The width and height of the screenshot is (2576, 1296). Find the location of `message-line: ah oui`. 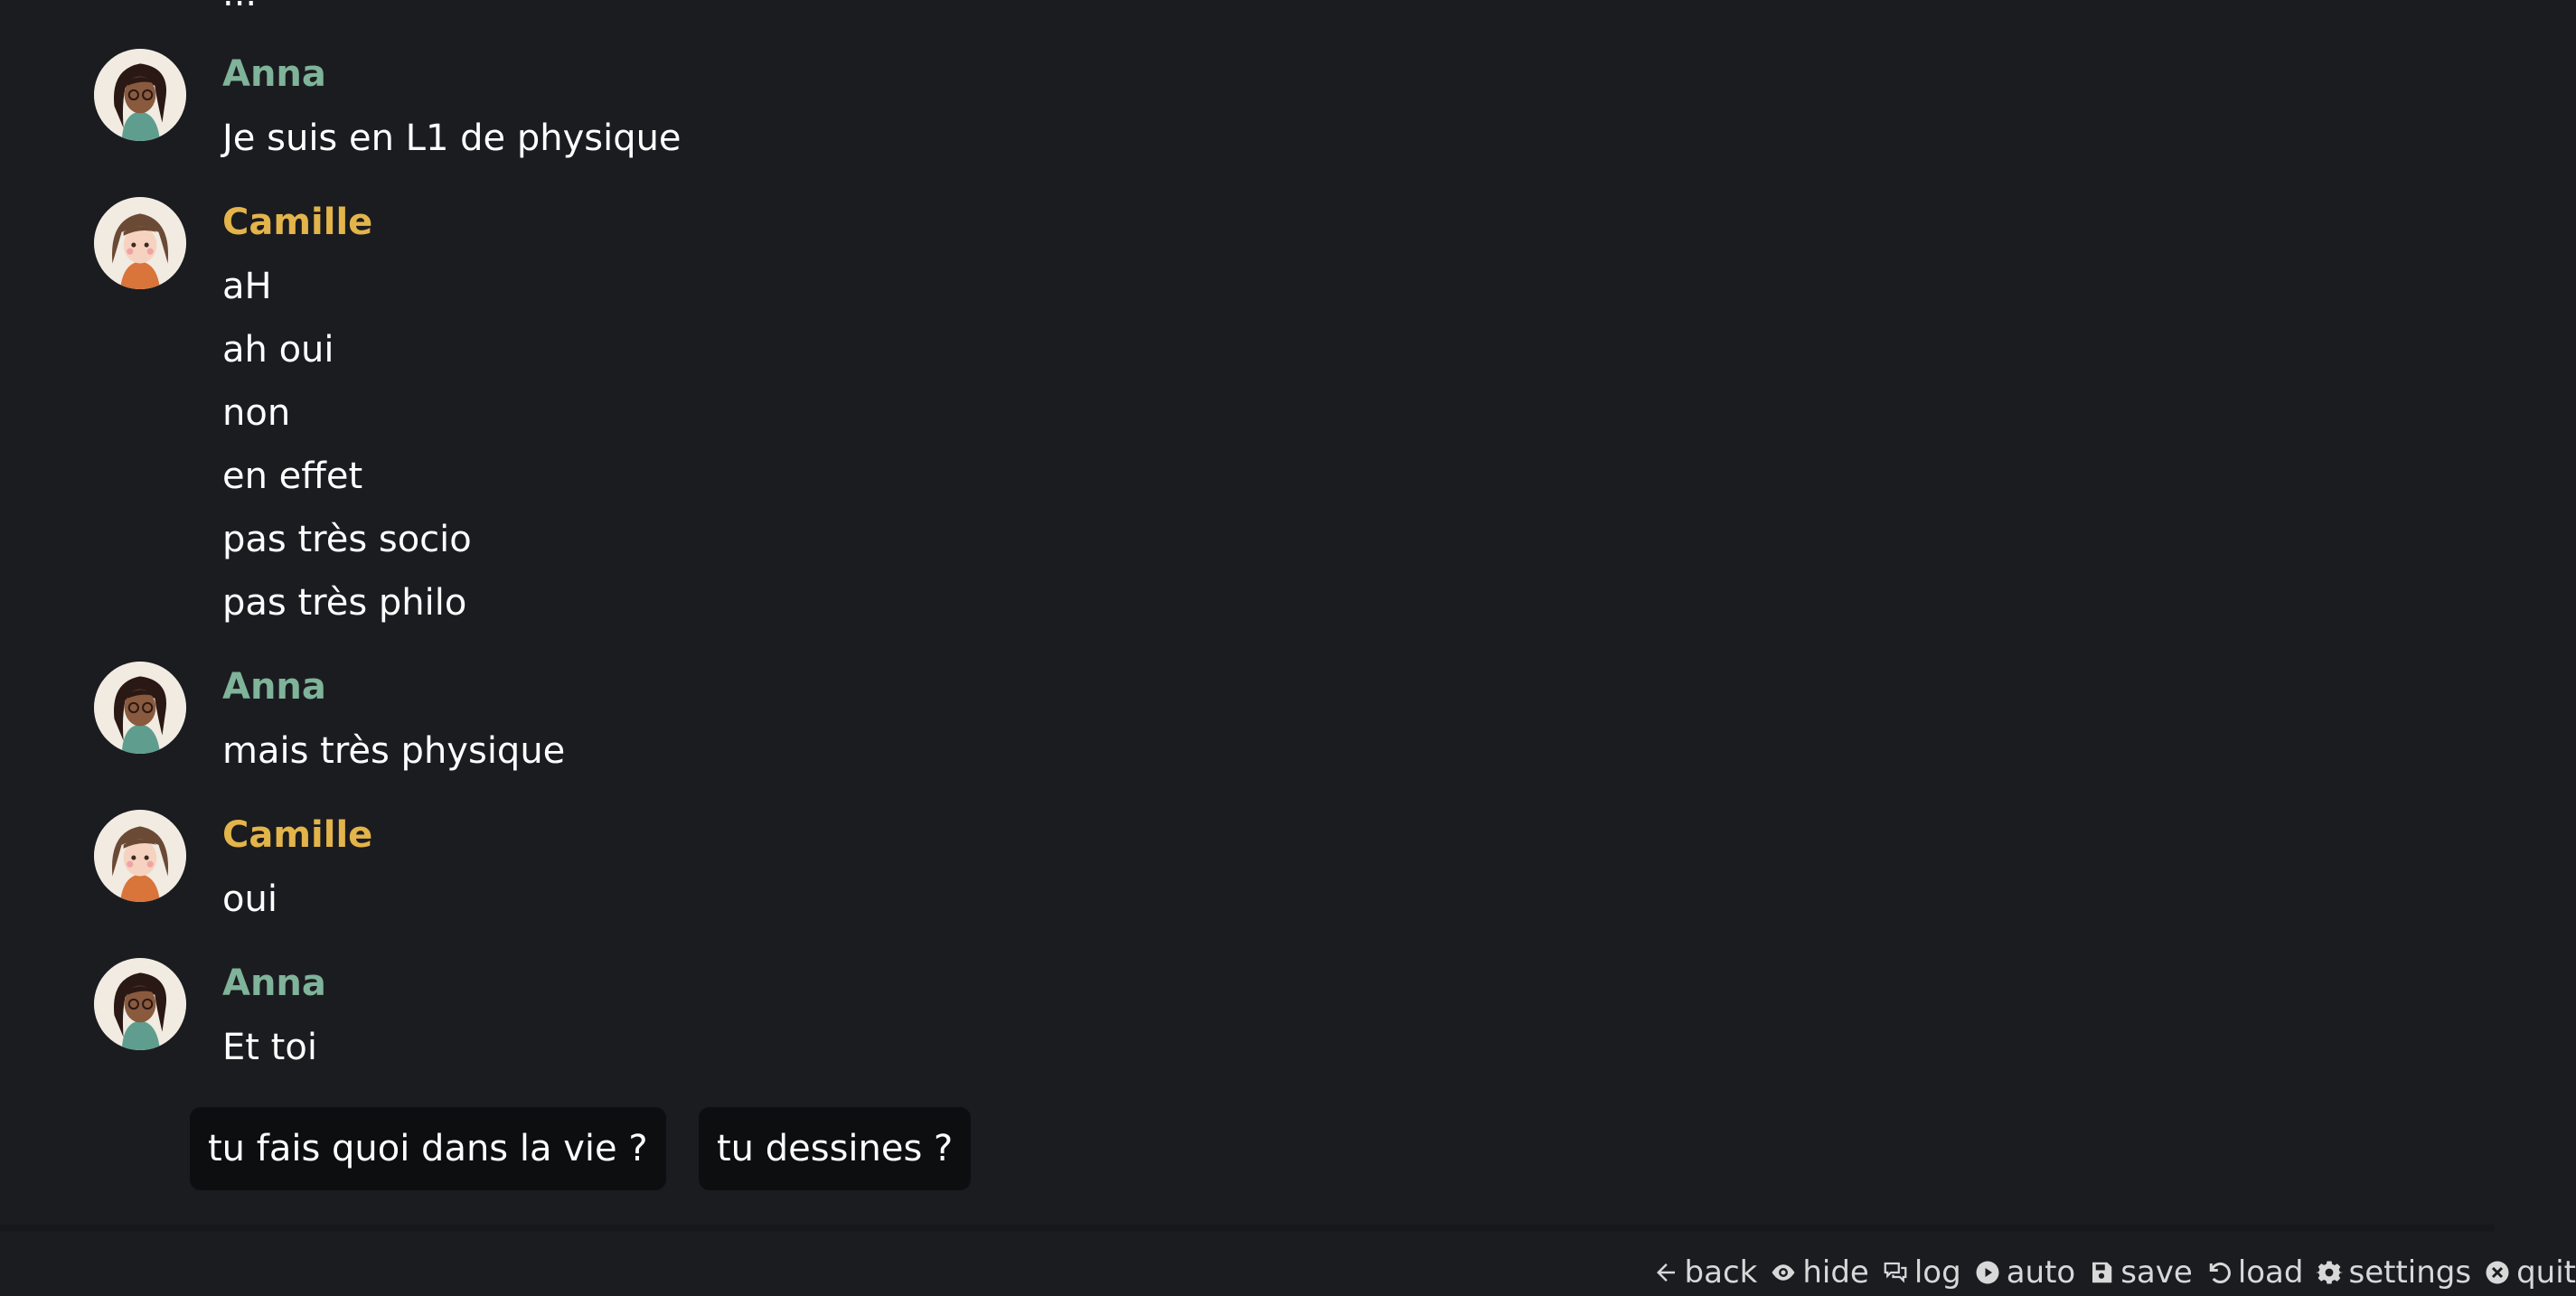

message-line: ah oui is located at coordinates (278, 350).